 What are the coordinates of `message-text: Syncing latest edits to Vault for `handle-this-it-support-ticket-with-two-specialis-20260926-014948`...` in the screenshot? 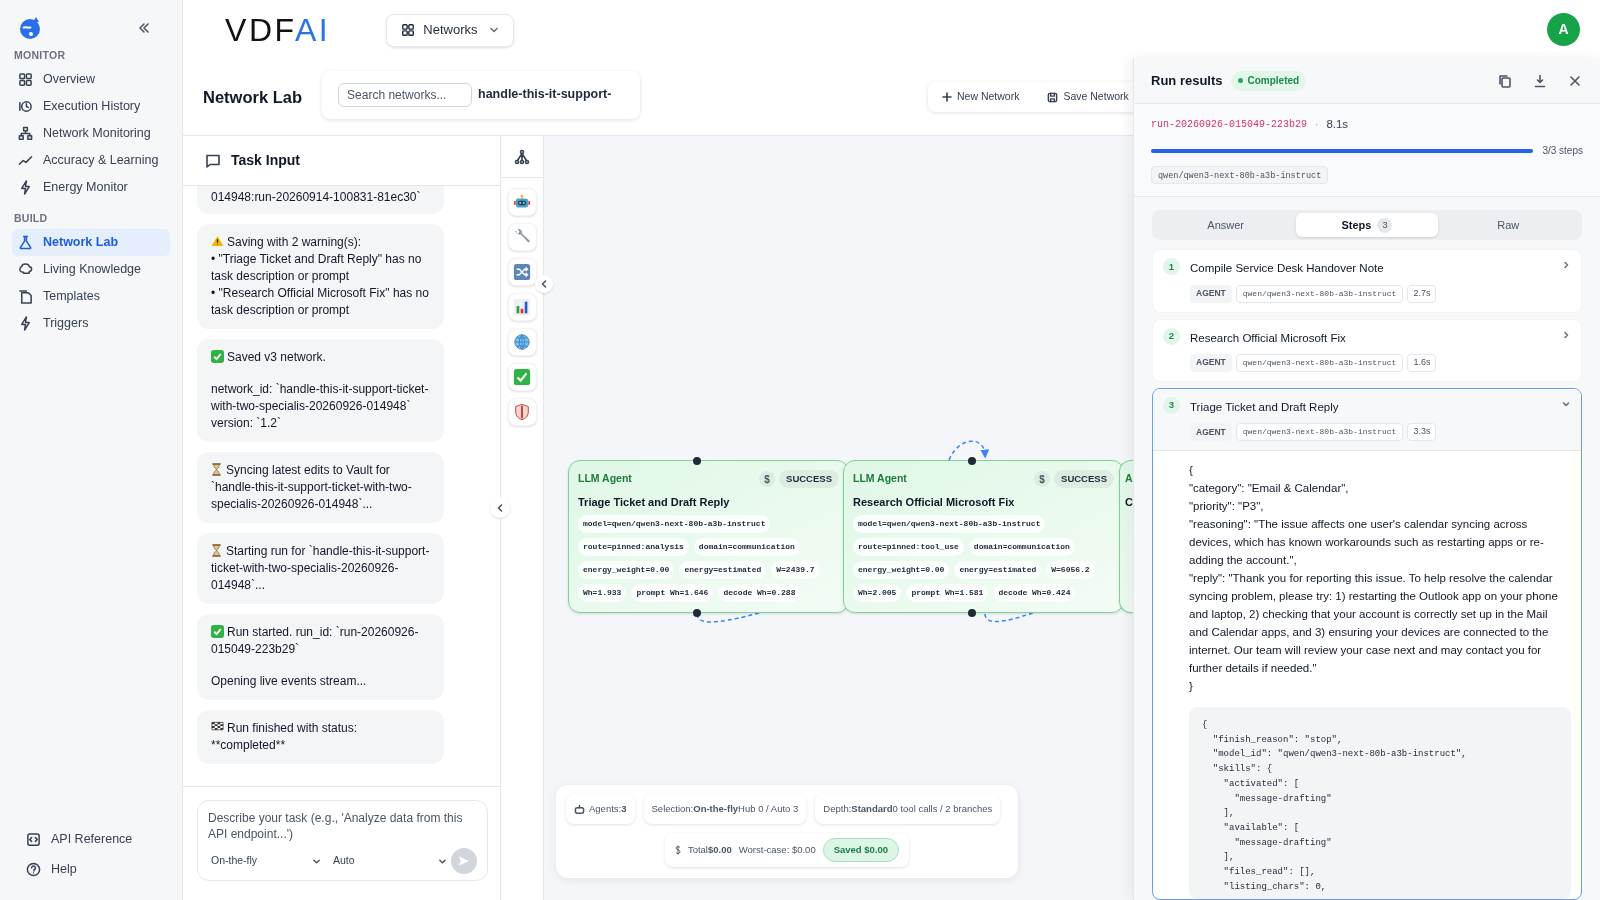 It's located at (312, 487).